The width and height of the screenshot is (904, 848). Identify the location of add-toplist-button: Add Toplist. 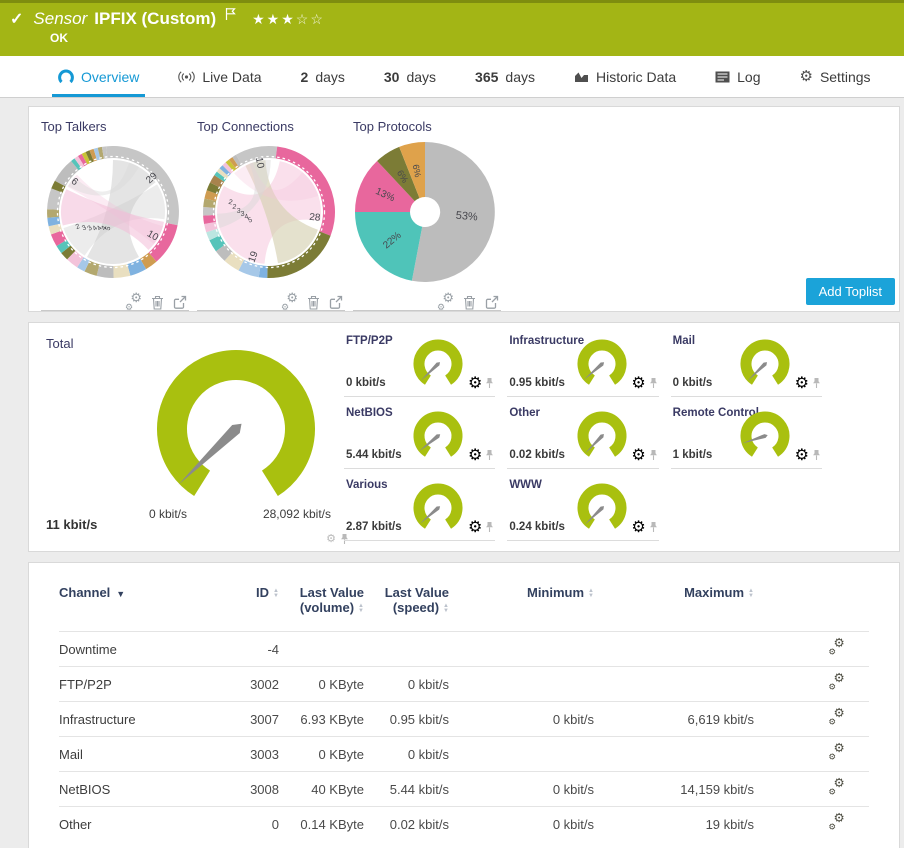
(850, 291).